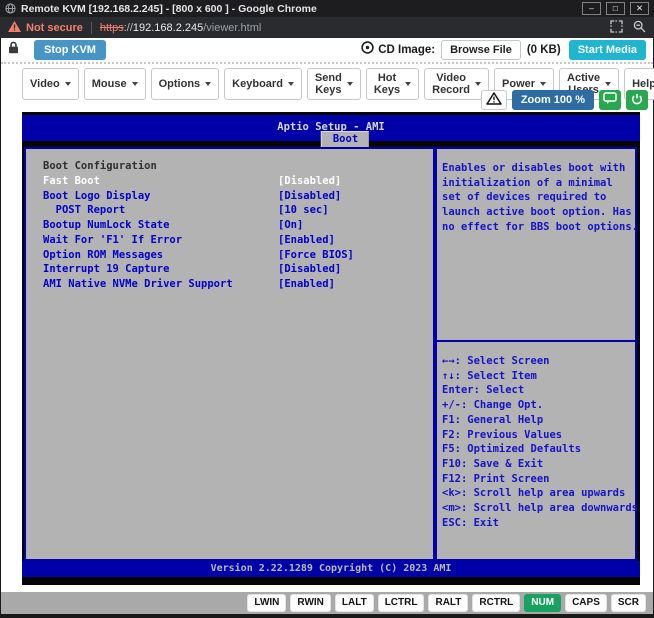 This screenshot has height=618, width=654. I want to click on bios-item-label: Interrupt 19 Capture, so click(106, 269).